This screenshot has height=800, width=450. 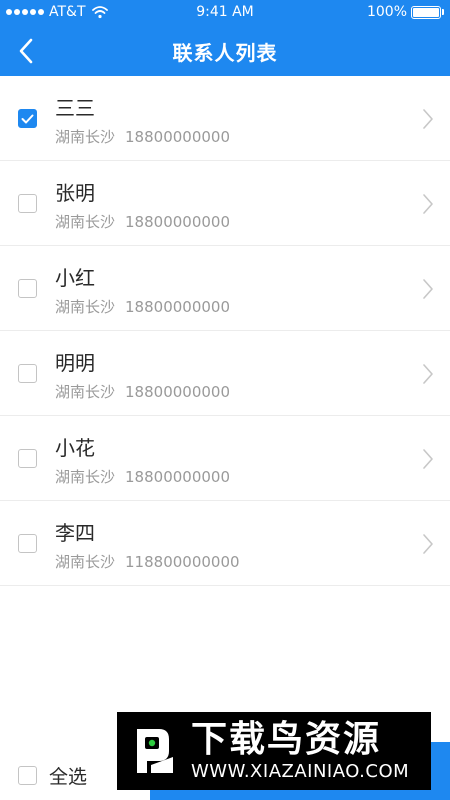 What do you see at coordinates (426, 12) in the screenshot?
I see `battery-icon` at bounding box center [426, 12].